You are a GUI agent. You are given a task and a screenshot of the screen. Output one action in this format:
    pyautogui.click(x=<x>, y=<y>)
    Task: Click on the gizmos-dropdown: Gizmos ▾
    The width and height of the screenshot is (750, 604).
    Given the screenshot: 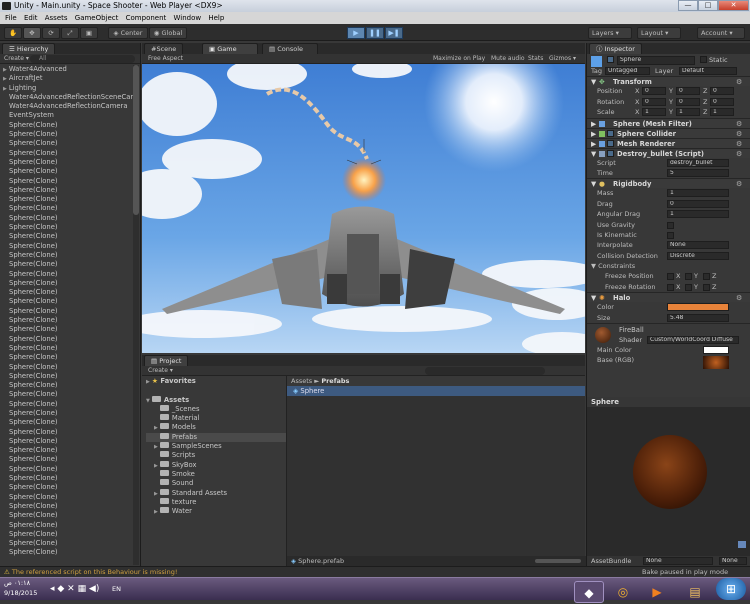 What is the action you would take?
    pyautogui.click(x=562, y=59)
    